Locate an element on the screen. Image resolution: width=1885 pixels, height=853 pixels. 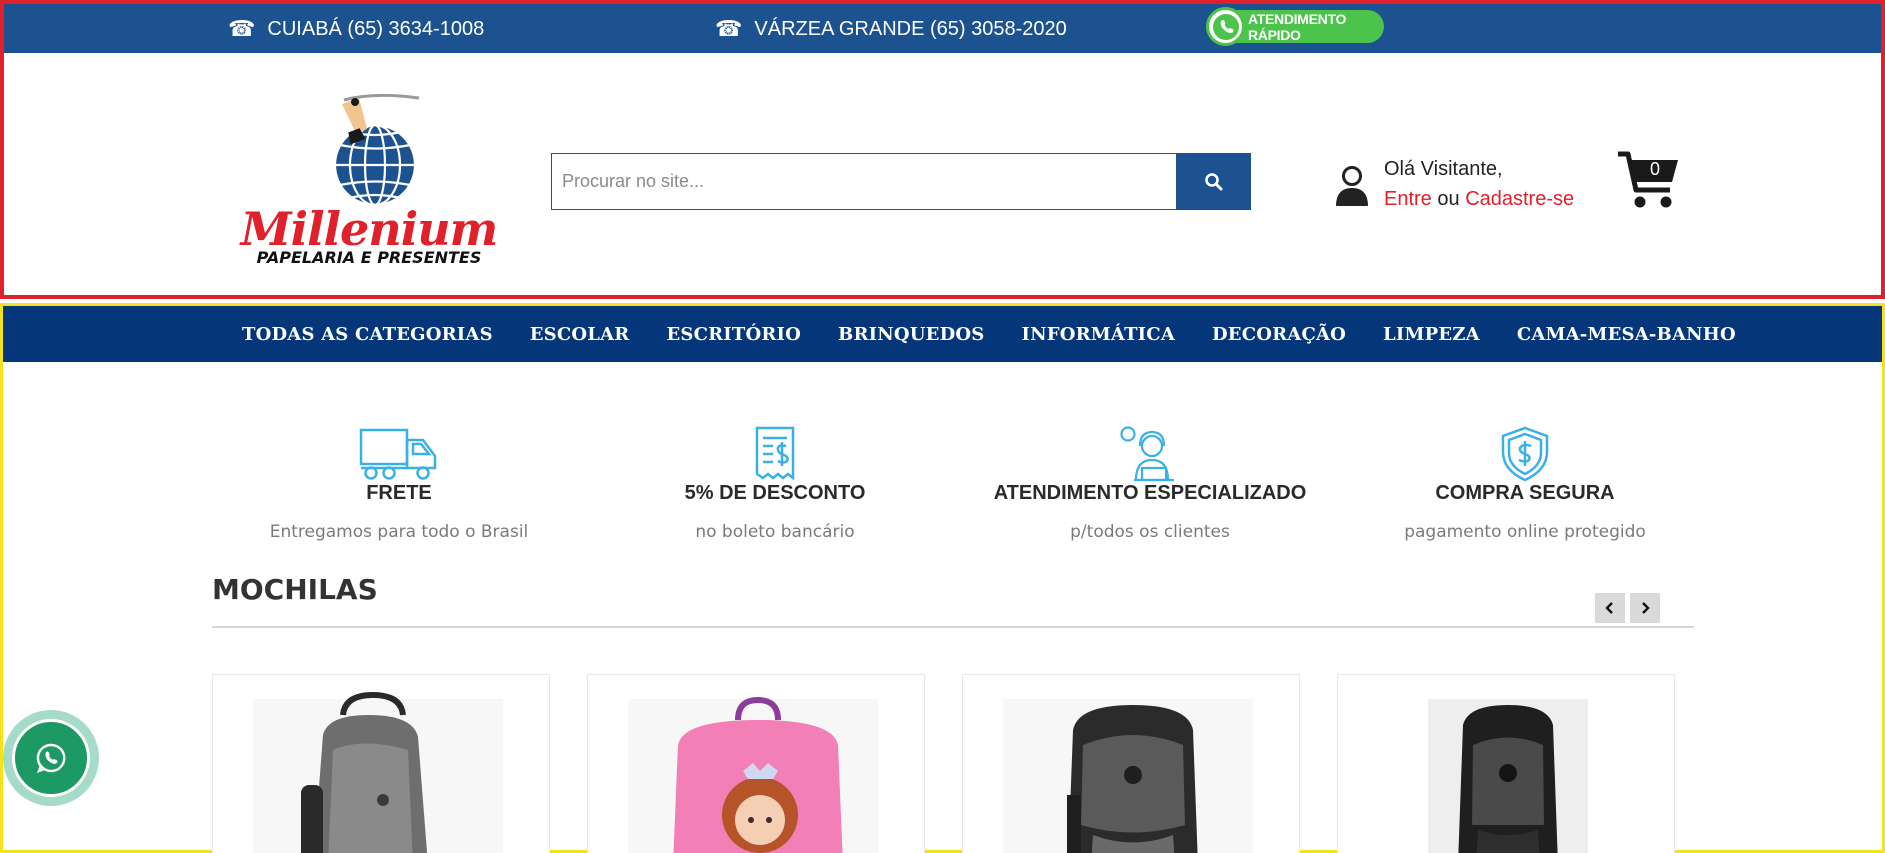
search-input is located at coordinates (864, 181).